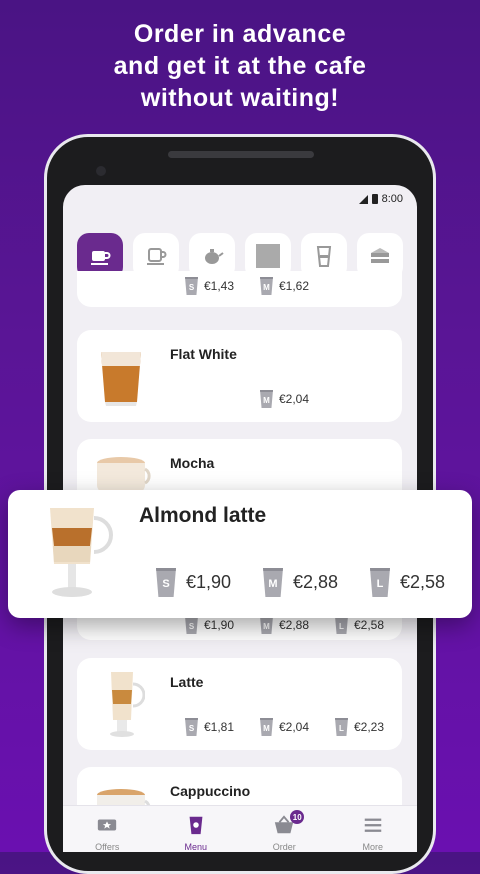 The width and height of the screenshot is (480, 874). Describe the element at coordinates (241, 154) in the screenshot. I see `phone-speaker` at that location.